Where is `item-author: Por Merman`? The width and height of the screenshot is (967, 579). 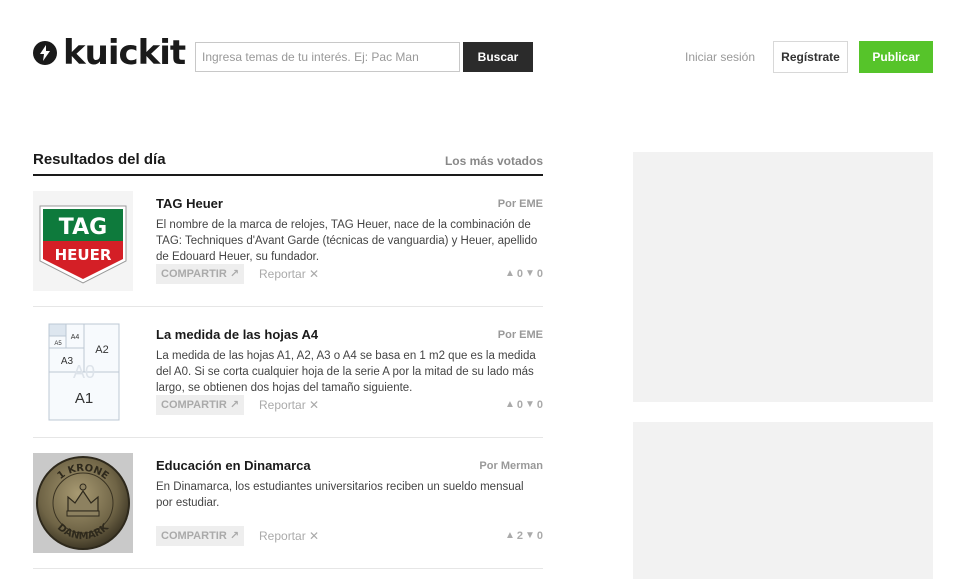 item-author: Por Merman is located at coordinates (511, 466).